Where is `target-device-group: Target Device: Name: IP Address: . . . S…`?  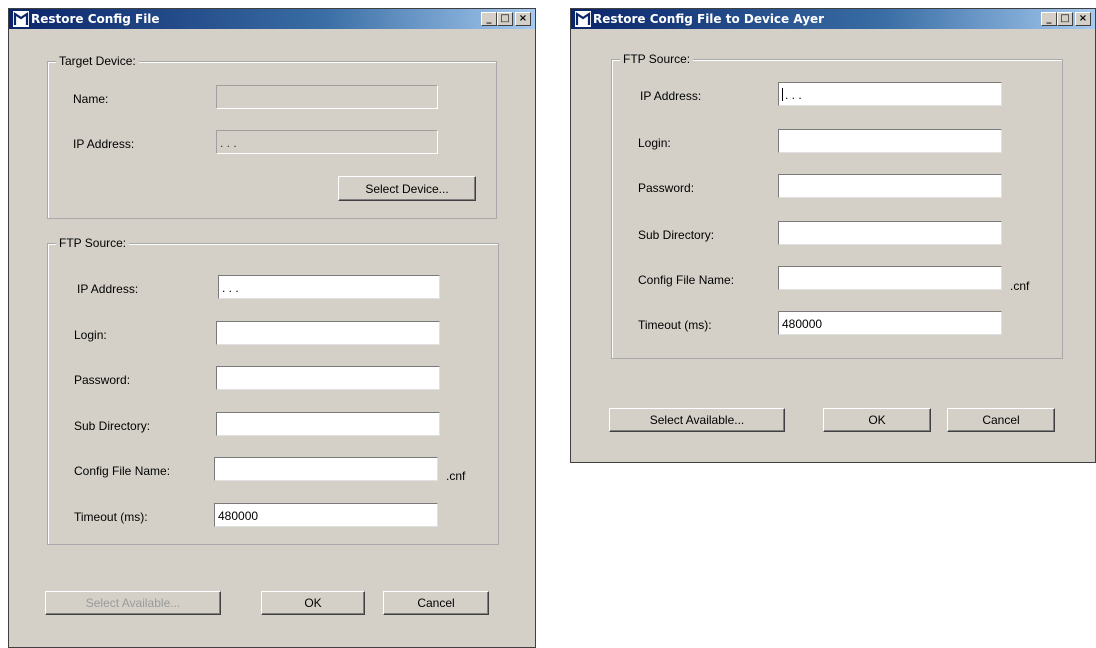 target-device-group: Target Device: Name: IP Address: . . . S… is located at coordinates (272, 136).